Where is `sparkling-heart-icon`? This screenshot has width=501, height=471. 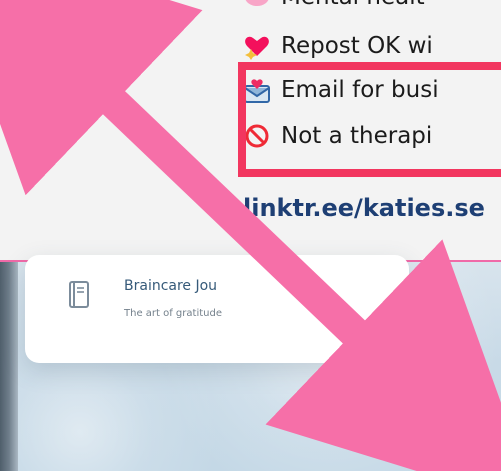
sparkling-heart-icon is located at coordinates (257, 46).